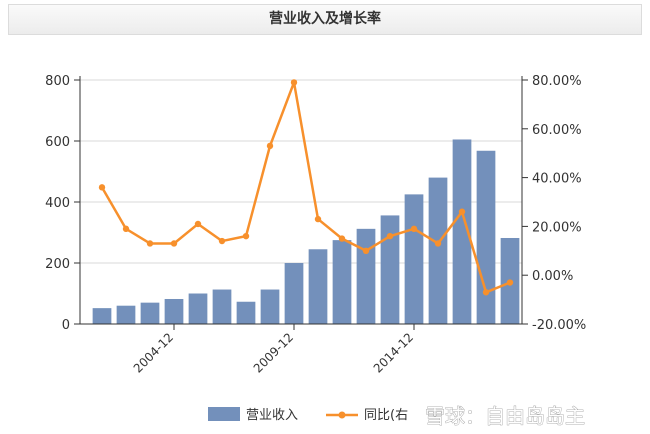 The width and height of the screenshot is (650, 434). What do you see at coordinates (557, 227) in the screenshot?
I see `y-right-tick-label: 20.00%` at bounding box center [557, 227].